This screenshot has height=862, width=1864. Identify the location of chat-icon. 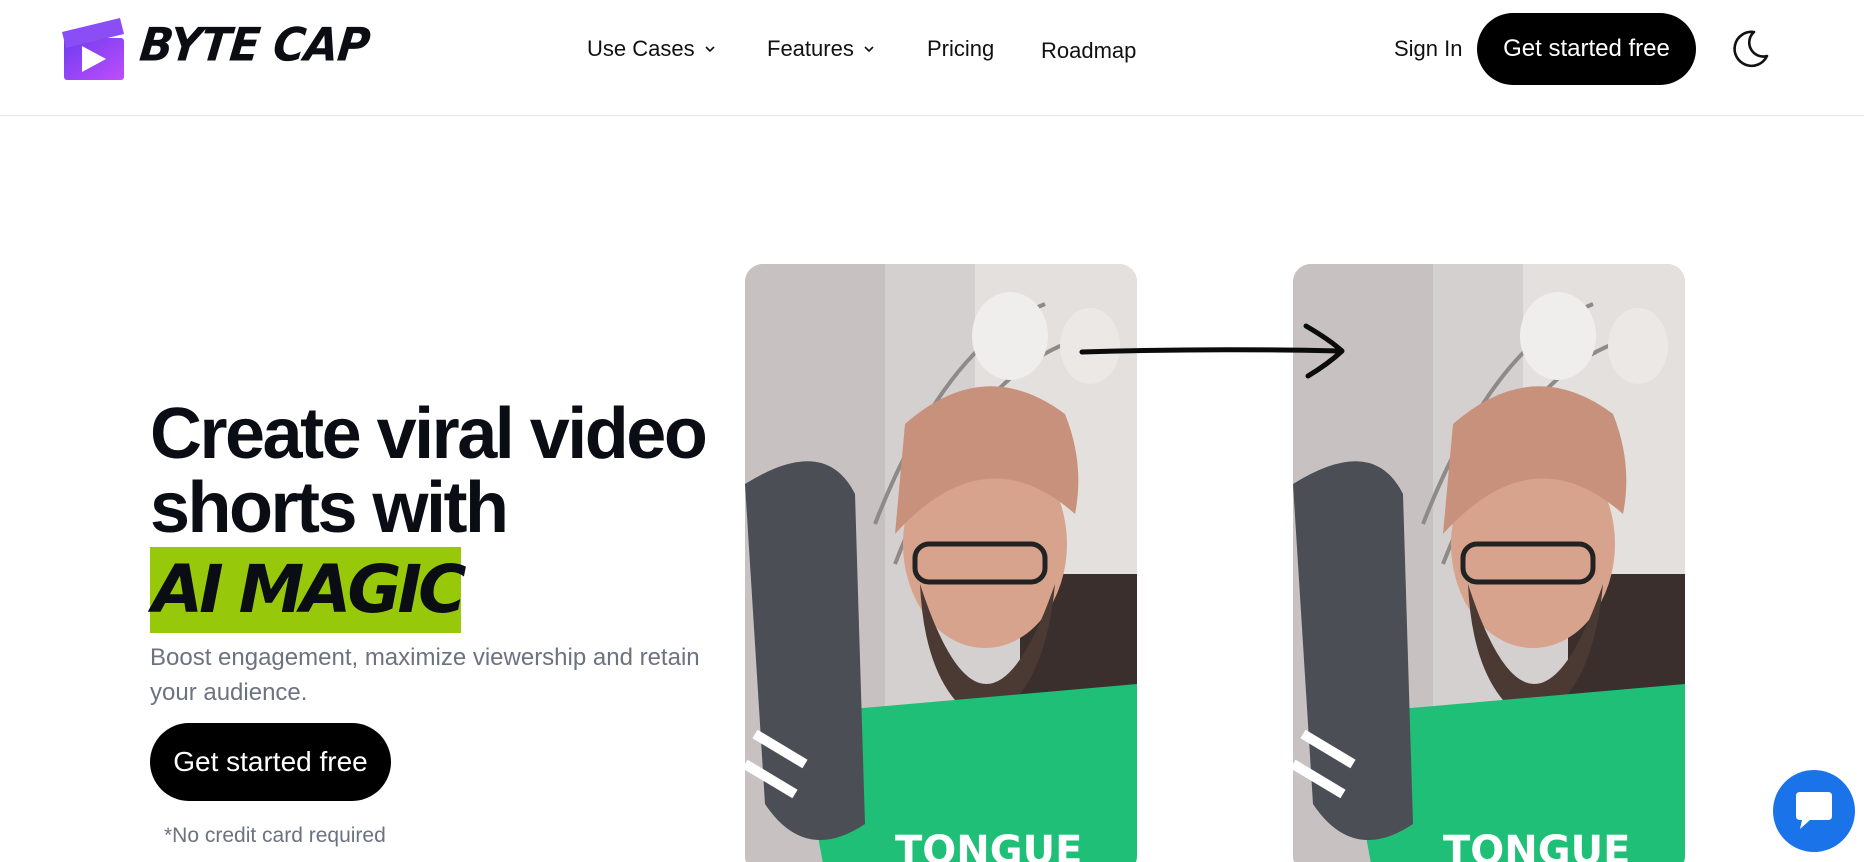
(1814, 810).